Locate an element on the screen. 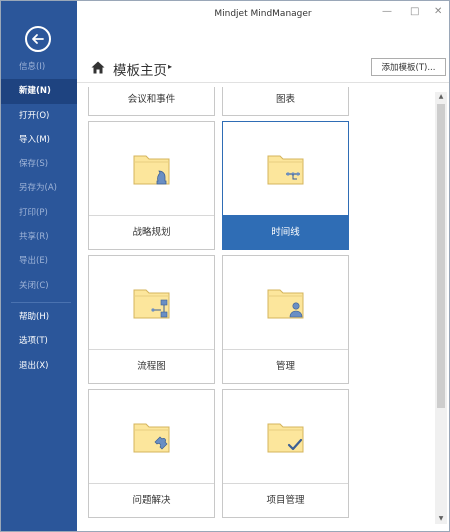  folder-person-icon is located at coordinates (285, 304).